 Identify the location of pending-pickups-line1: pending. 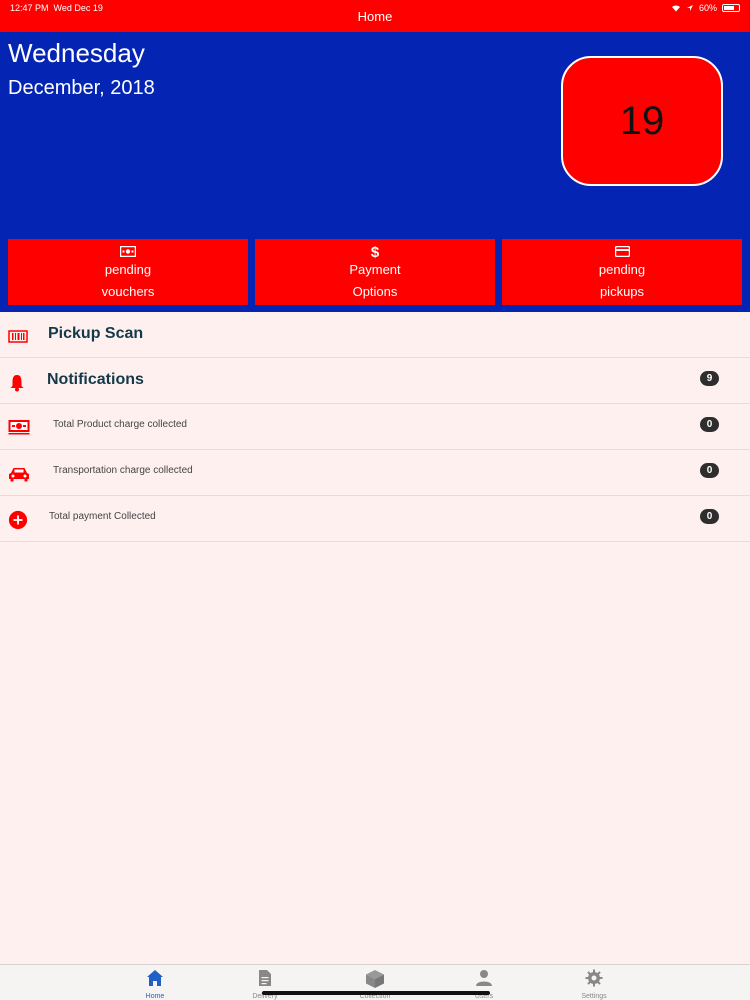
(622, 269).